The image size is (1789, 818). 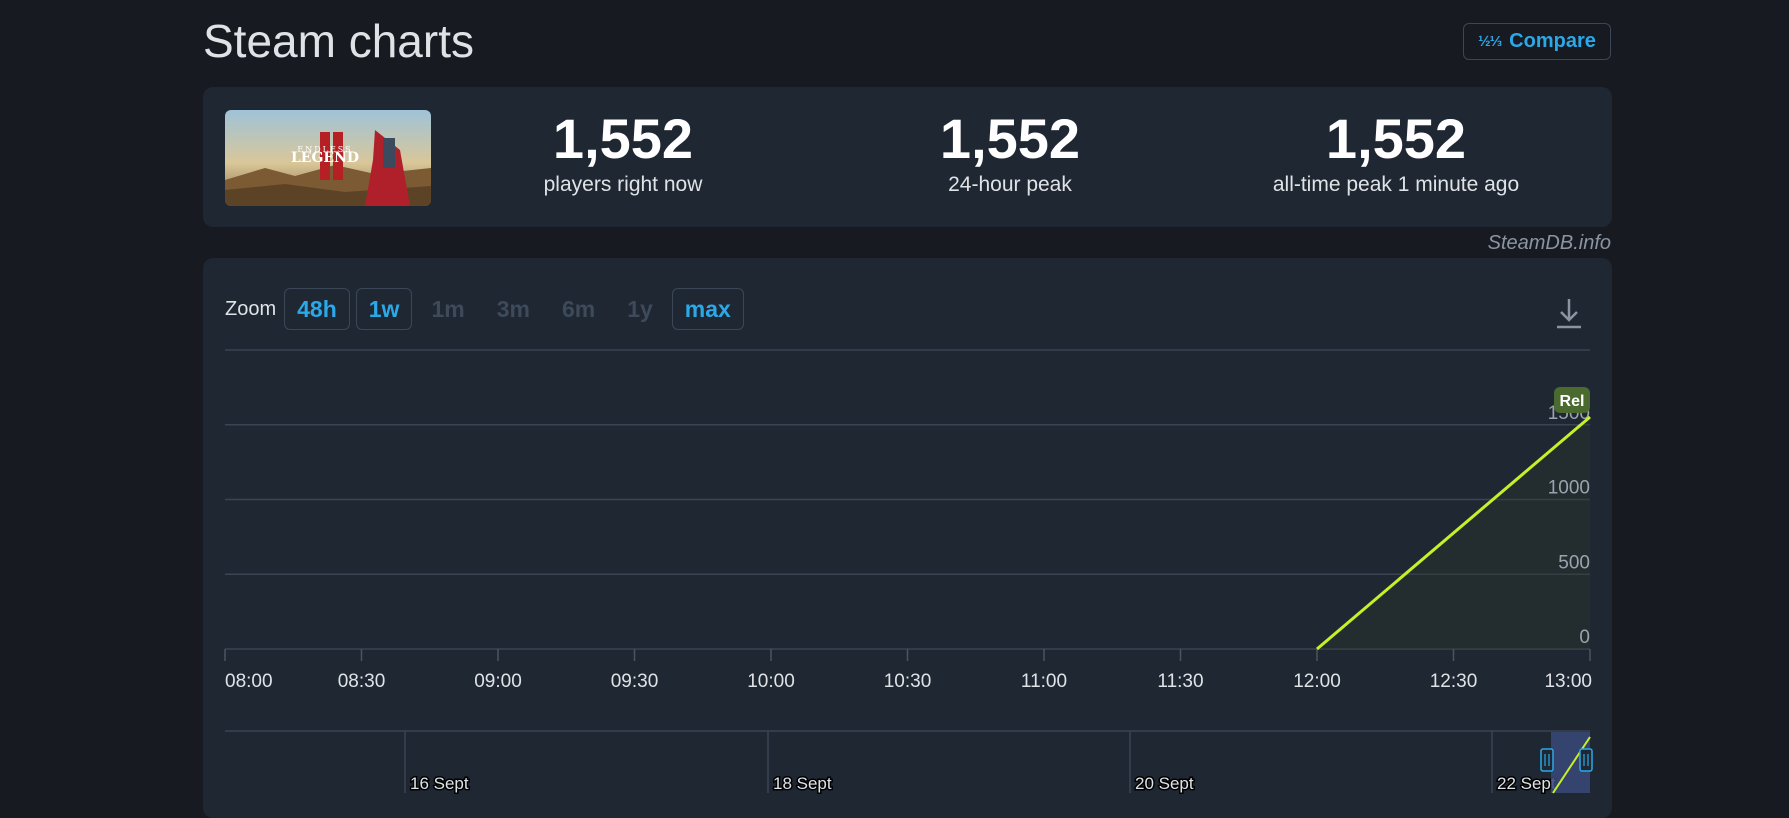 I want to click on fractions-icon: ½⅓, so click(x=1489, y=41).